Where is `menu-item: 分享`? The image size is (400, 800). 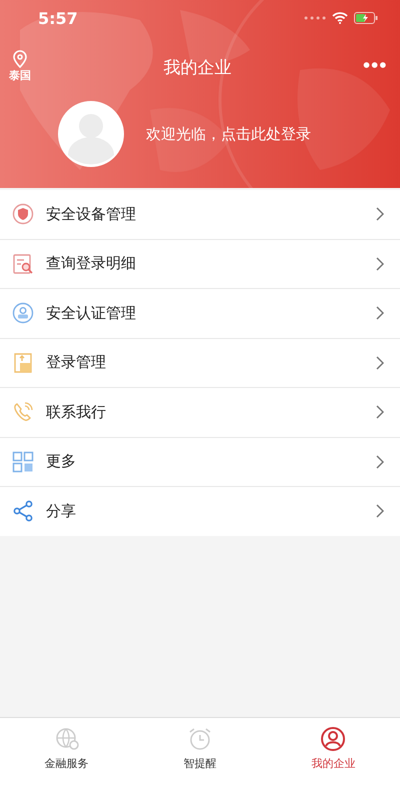 menu-item: 分享 is located at coordinates (200, 511).